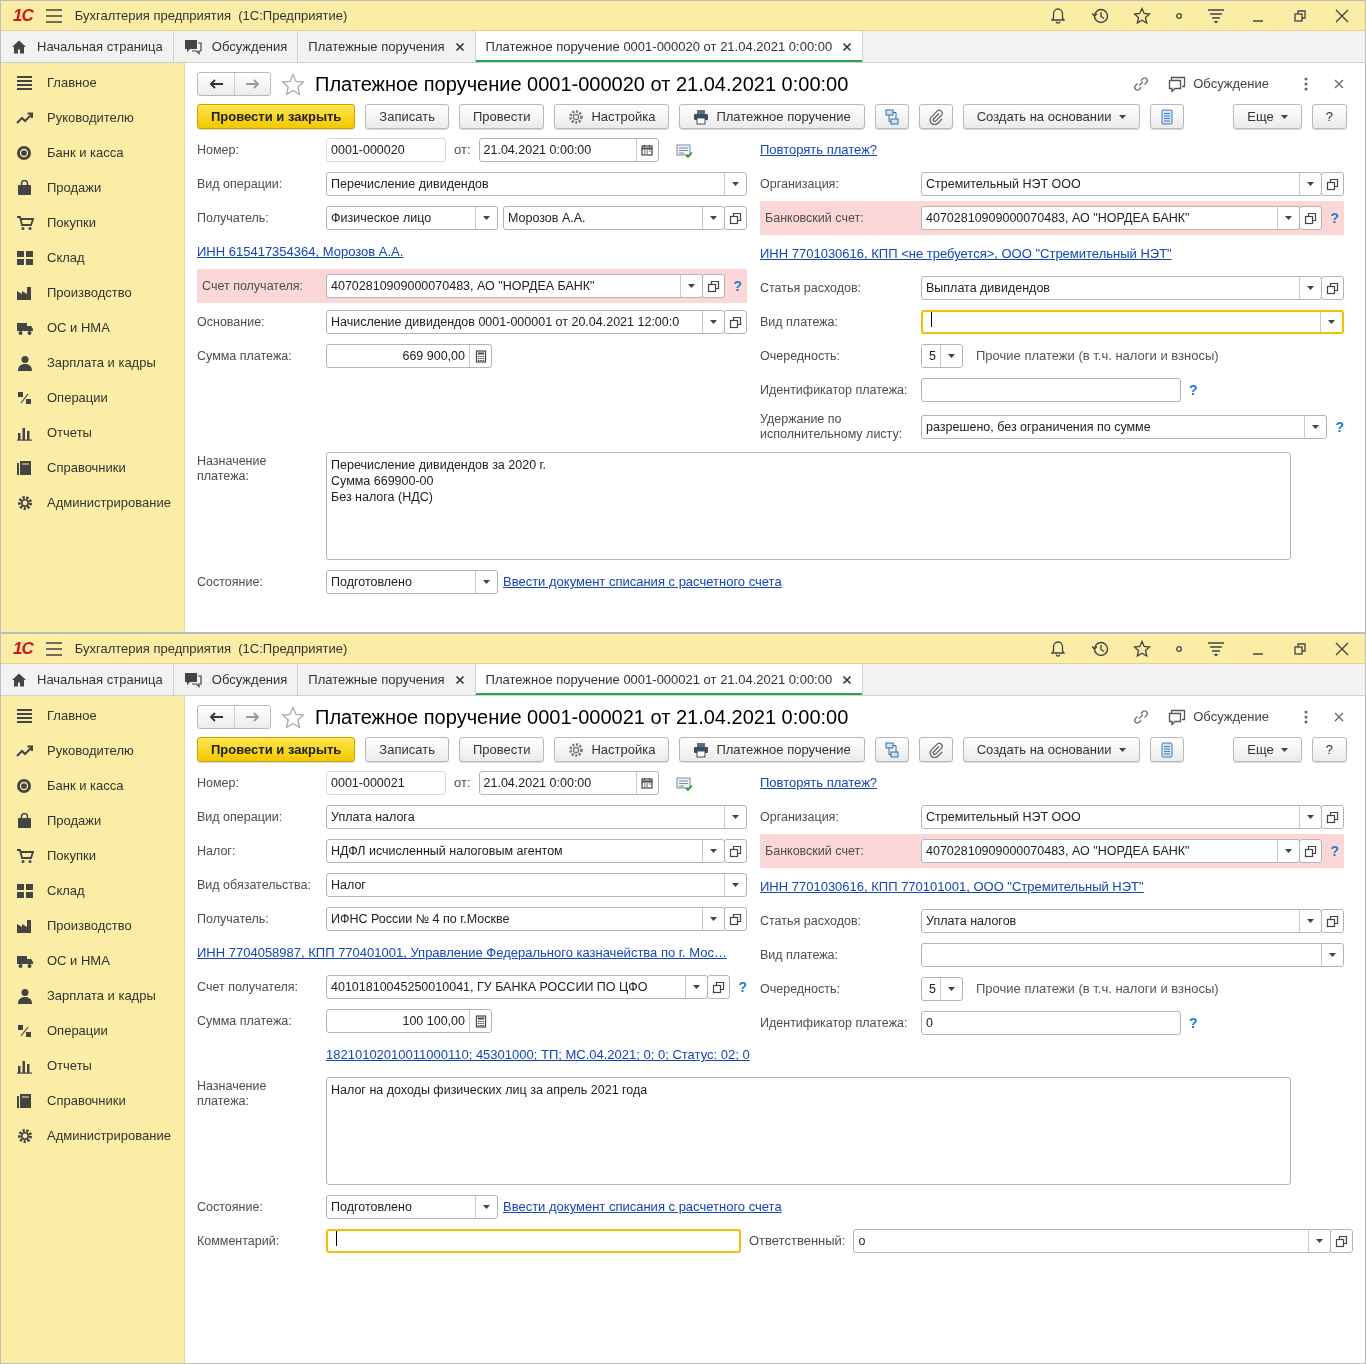  Describe the element at coordinates (92, 1030) in the screenshot. I see `sidebar-item: Операции` at that location.